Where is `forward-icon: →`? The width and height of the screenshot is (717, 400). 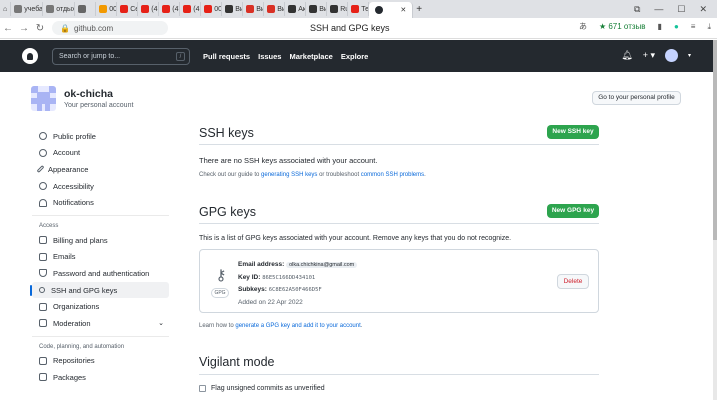
forward-icon: → is located at coordinates (24, 28).